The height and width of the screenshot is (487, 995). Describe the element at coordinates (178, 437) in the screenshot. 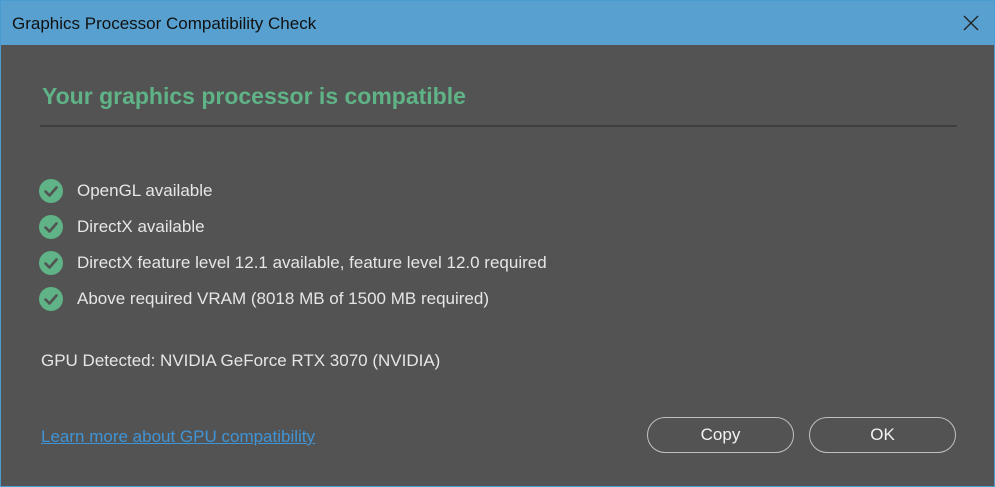

I see `learn-more-link: Learn more about GPU compatibility` at that location.